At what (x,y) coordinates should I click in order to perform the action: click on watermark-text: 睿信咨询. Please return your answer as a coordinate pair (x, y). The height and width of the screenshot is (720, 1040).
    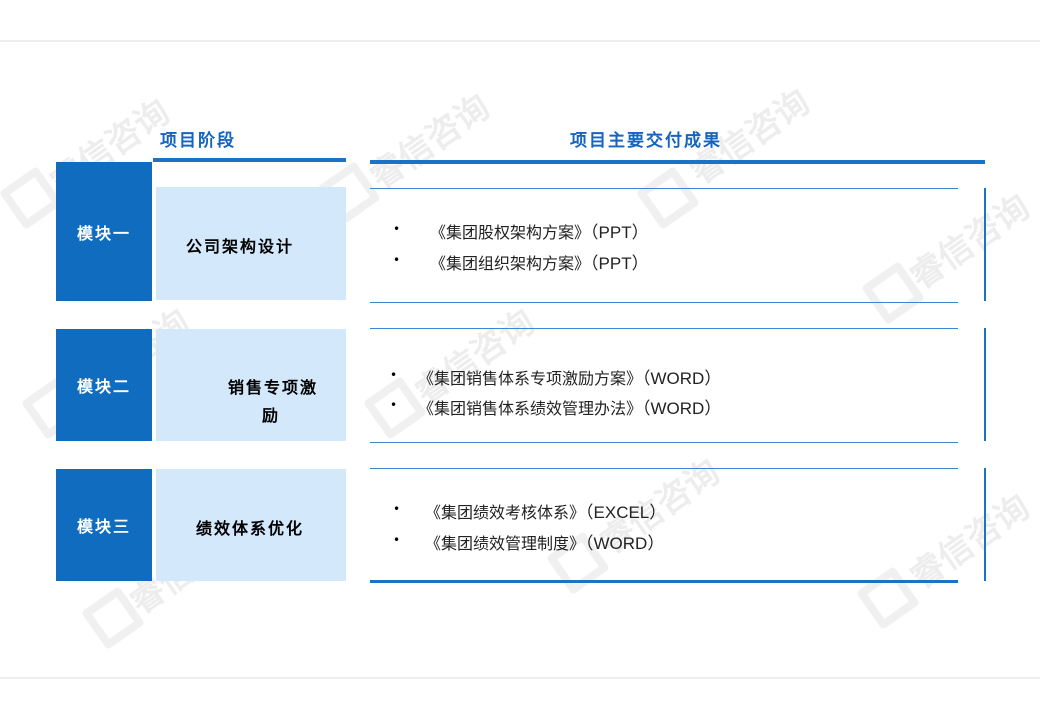
    Looking at the image, I should click on (430, 142).